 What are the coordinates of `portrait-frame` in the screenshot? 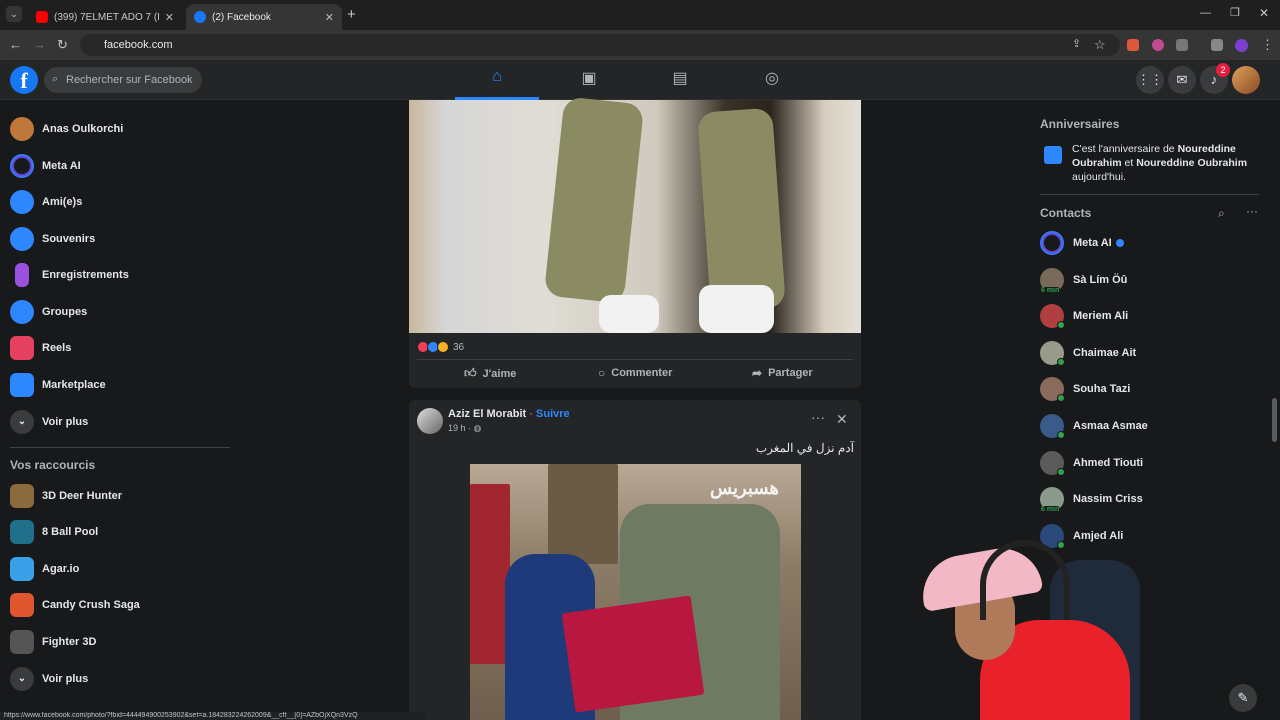 It's located at (583, 514).